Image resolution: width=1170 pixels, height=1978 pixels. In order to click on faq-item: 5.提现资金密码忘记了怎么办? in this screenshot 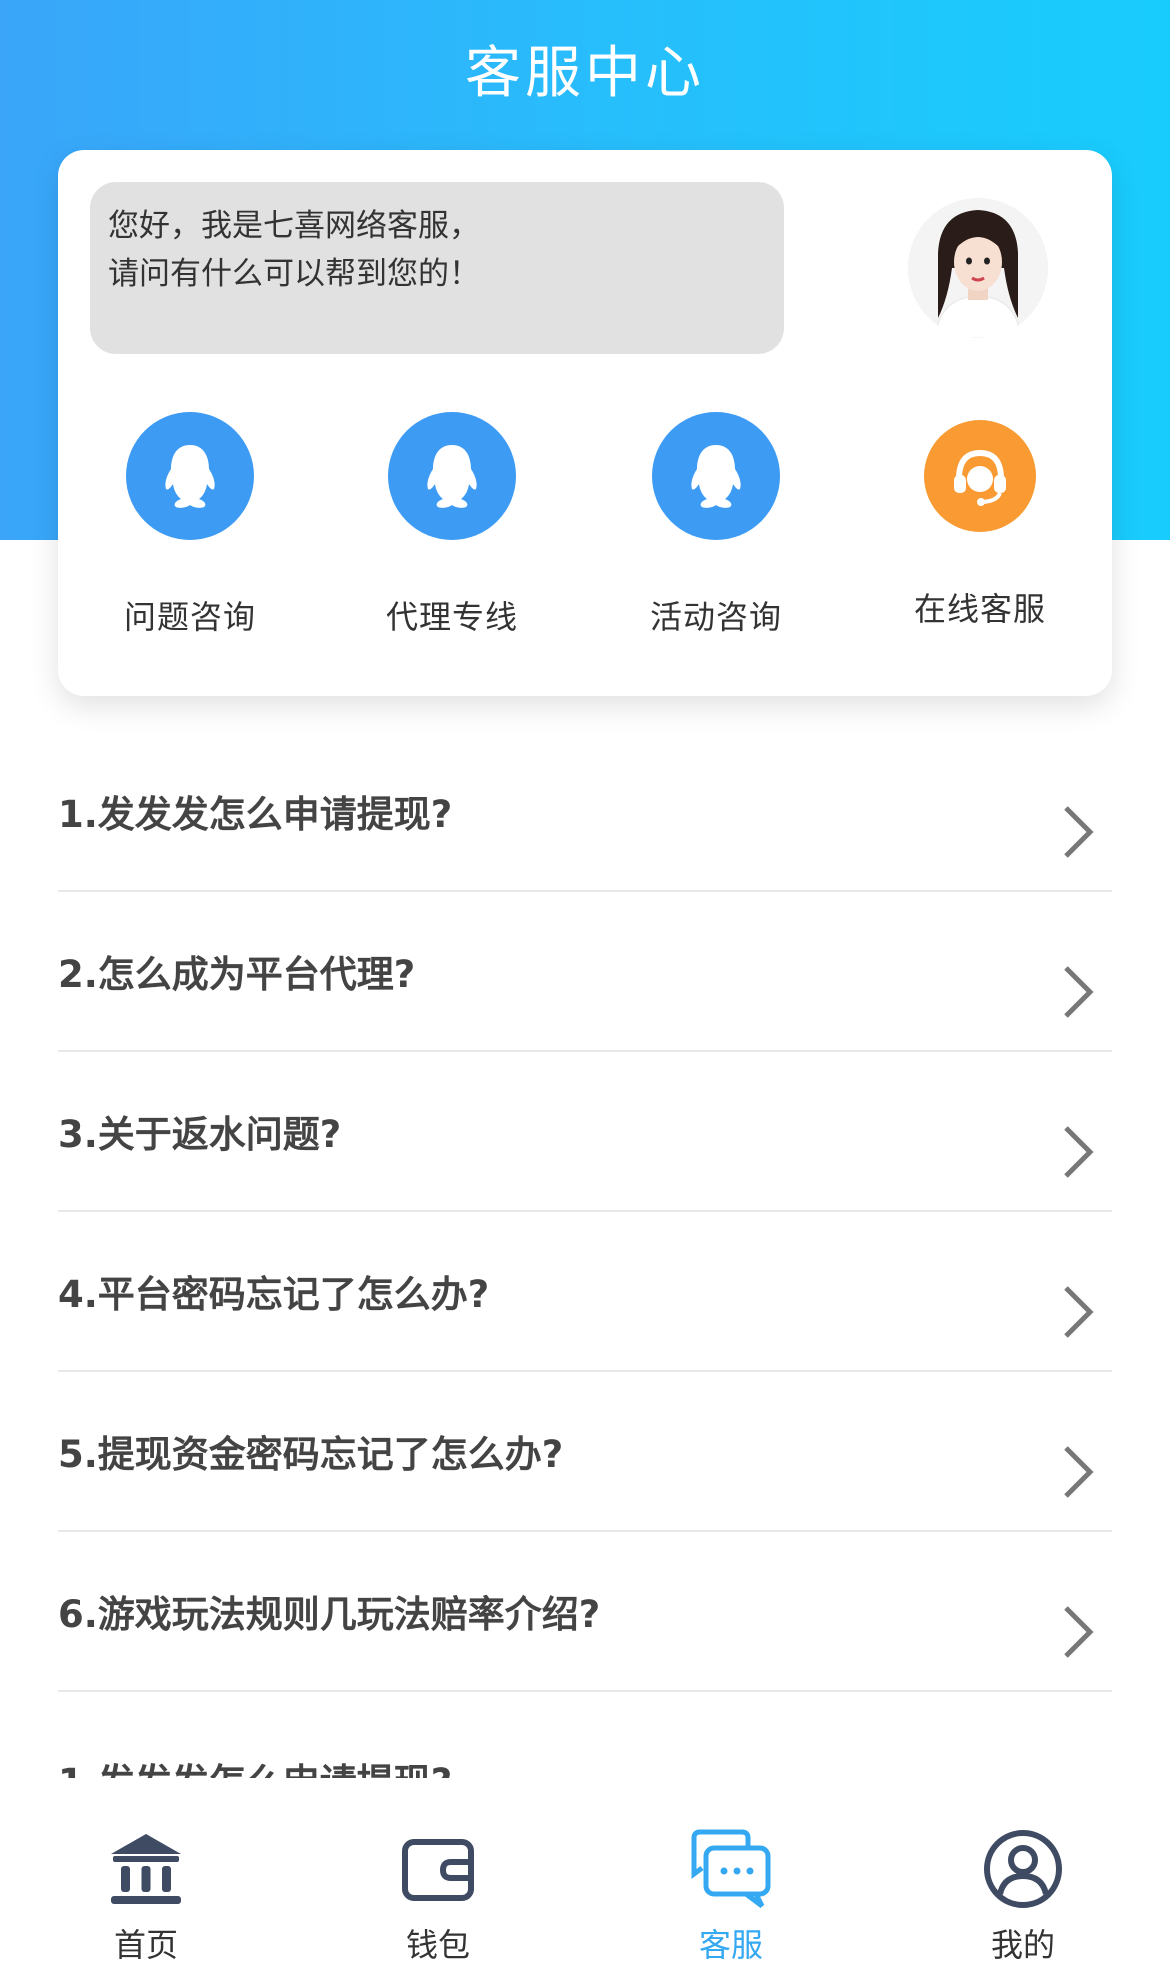, I will do `click(585, 1452)`.